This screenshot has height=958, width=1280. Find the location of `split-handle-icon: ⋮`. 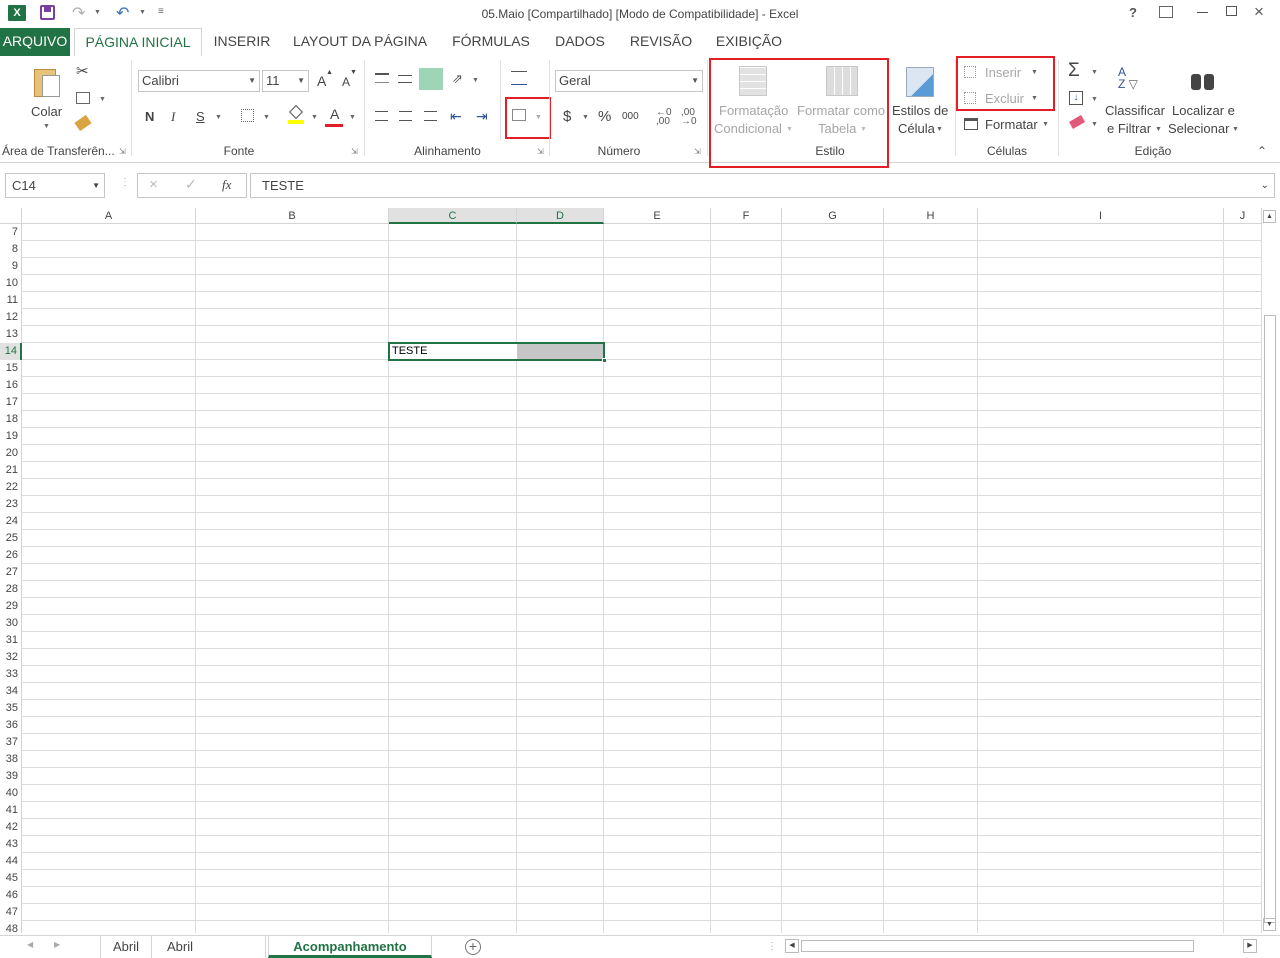

split-handle-icon: ⋮ is located at coordinates (772, 946).